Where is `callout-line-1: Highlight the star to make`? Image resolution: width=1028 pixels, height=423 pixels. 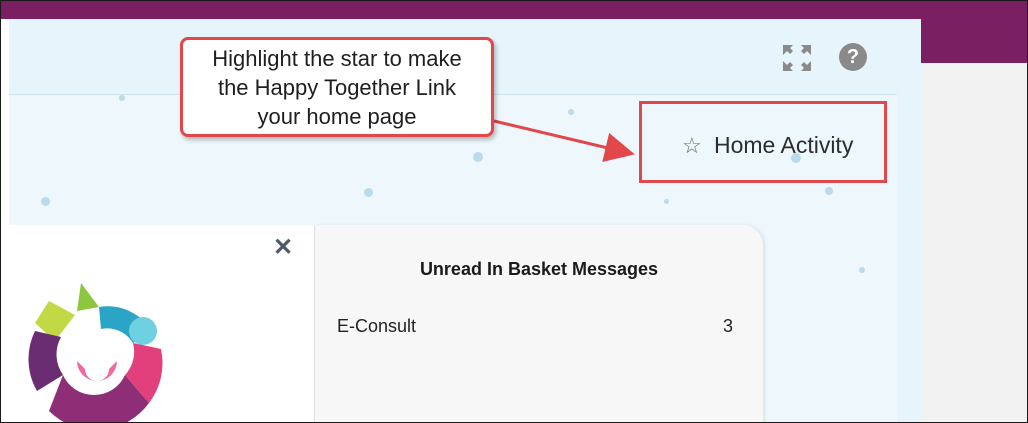
callout-line-1: Highlight the star to make is located at coordinates (337, 58).